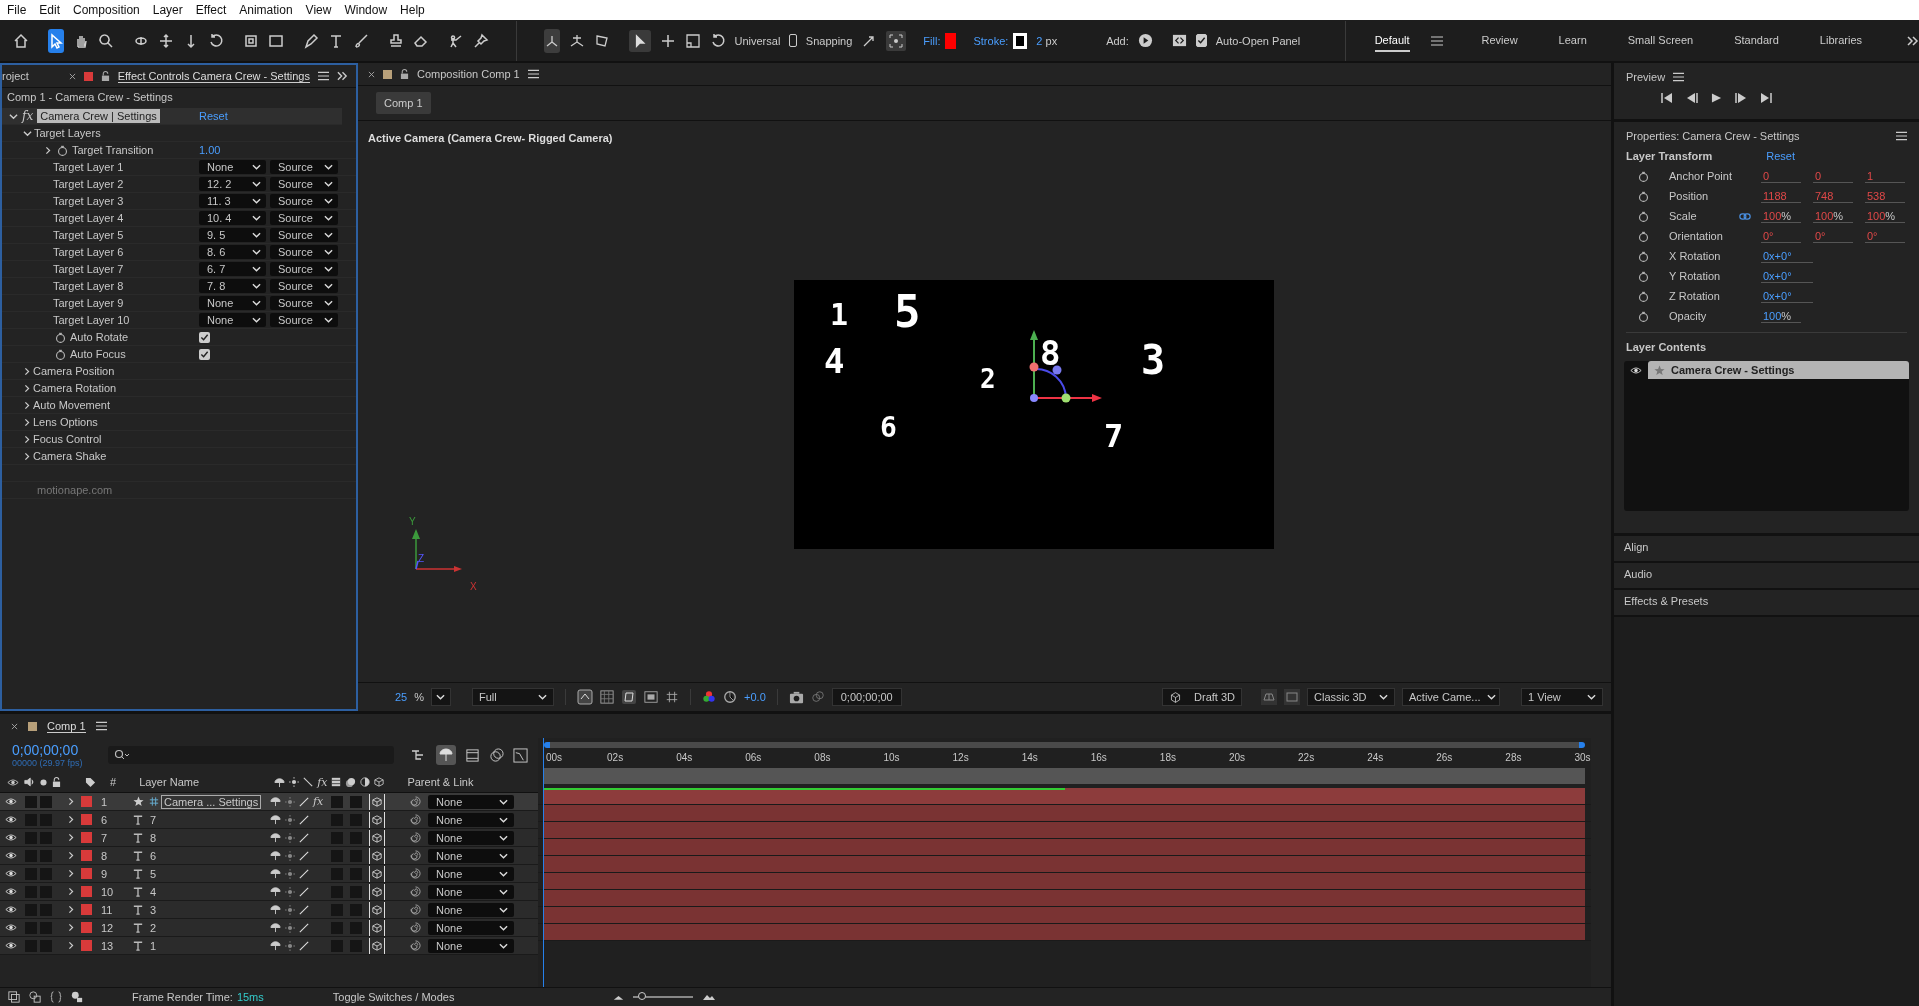  What do you see at coordinates (1885, 196) in the screenshot?
I see `property-value: 538` at bounding box center [1885, 196].